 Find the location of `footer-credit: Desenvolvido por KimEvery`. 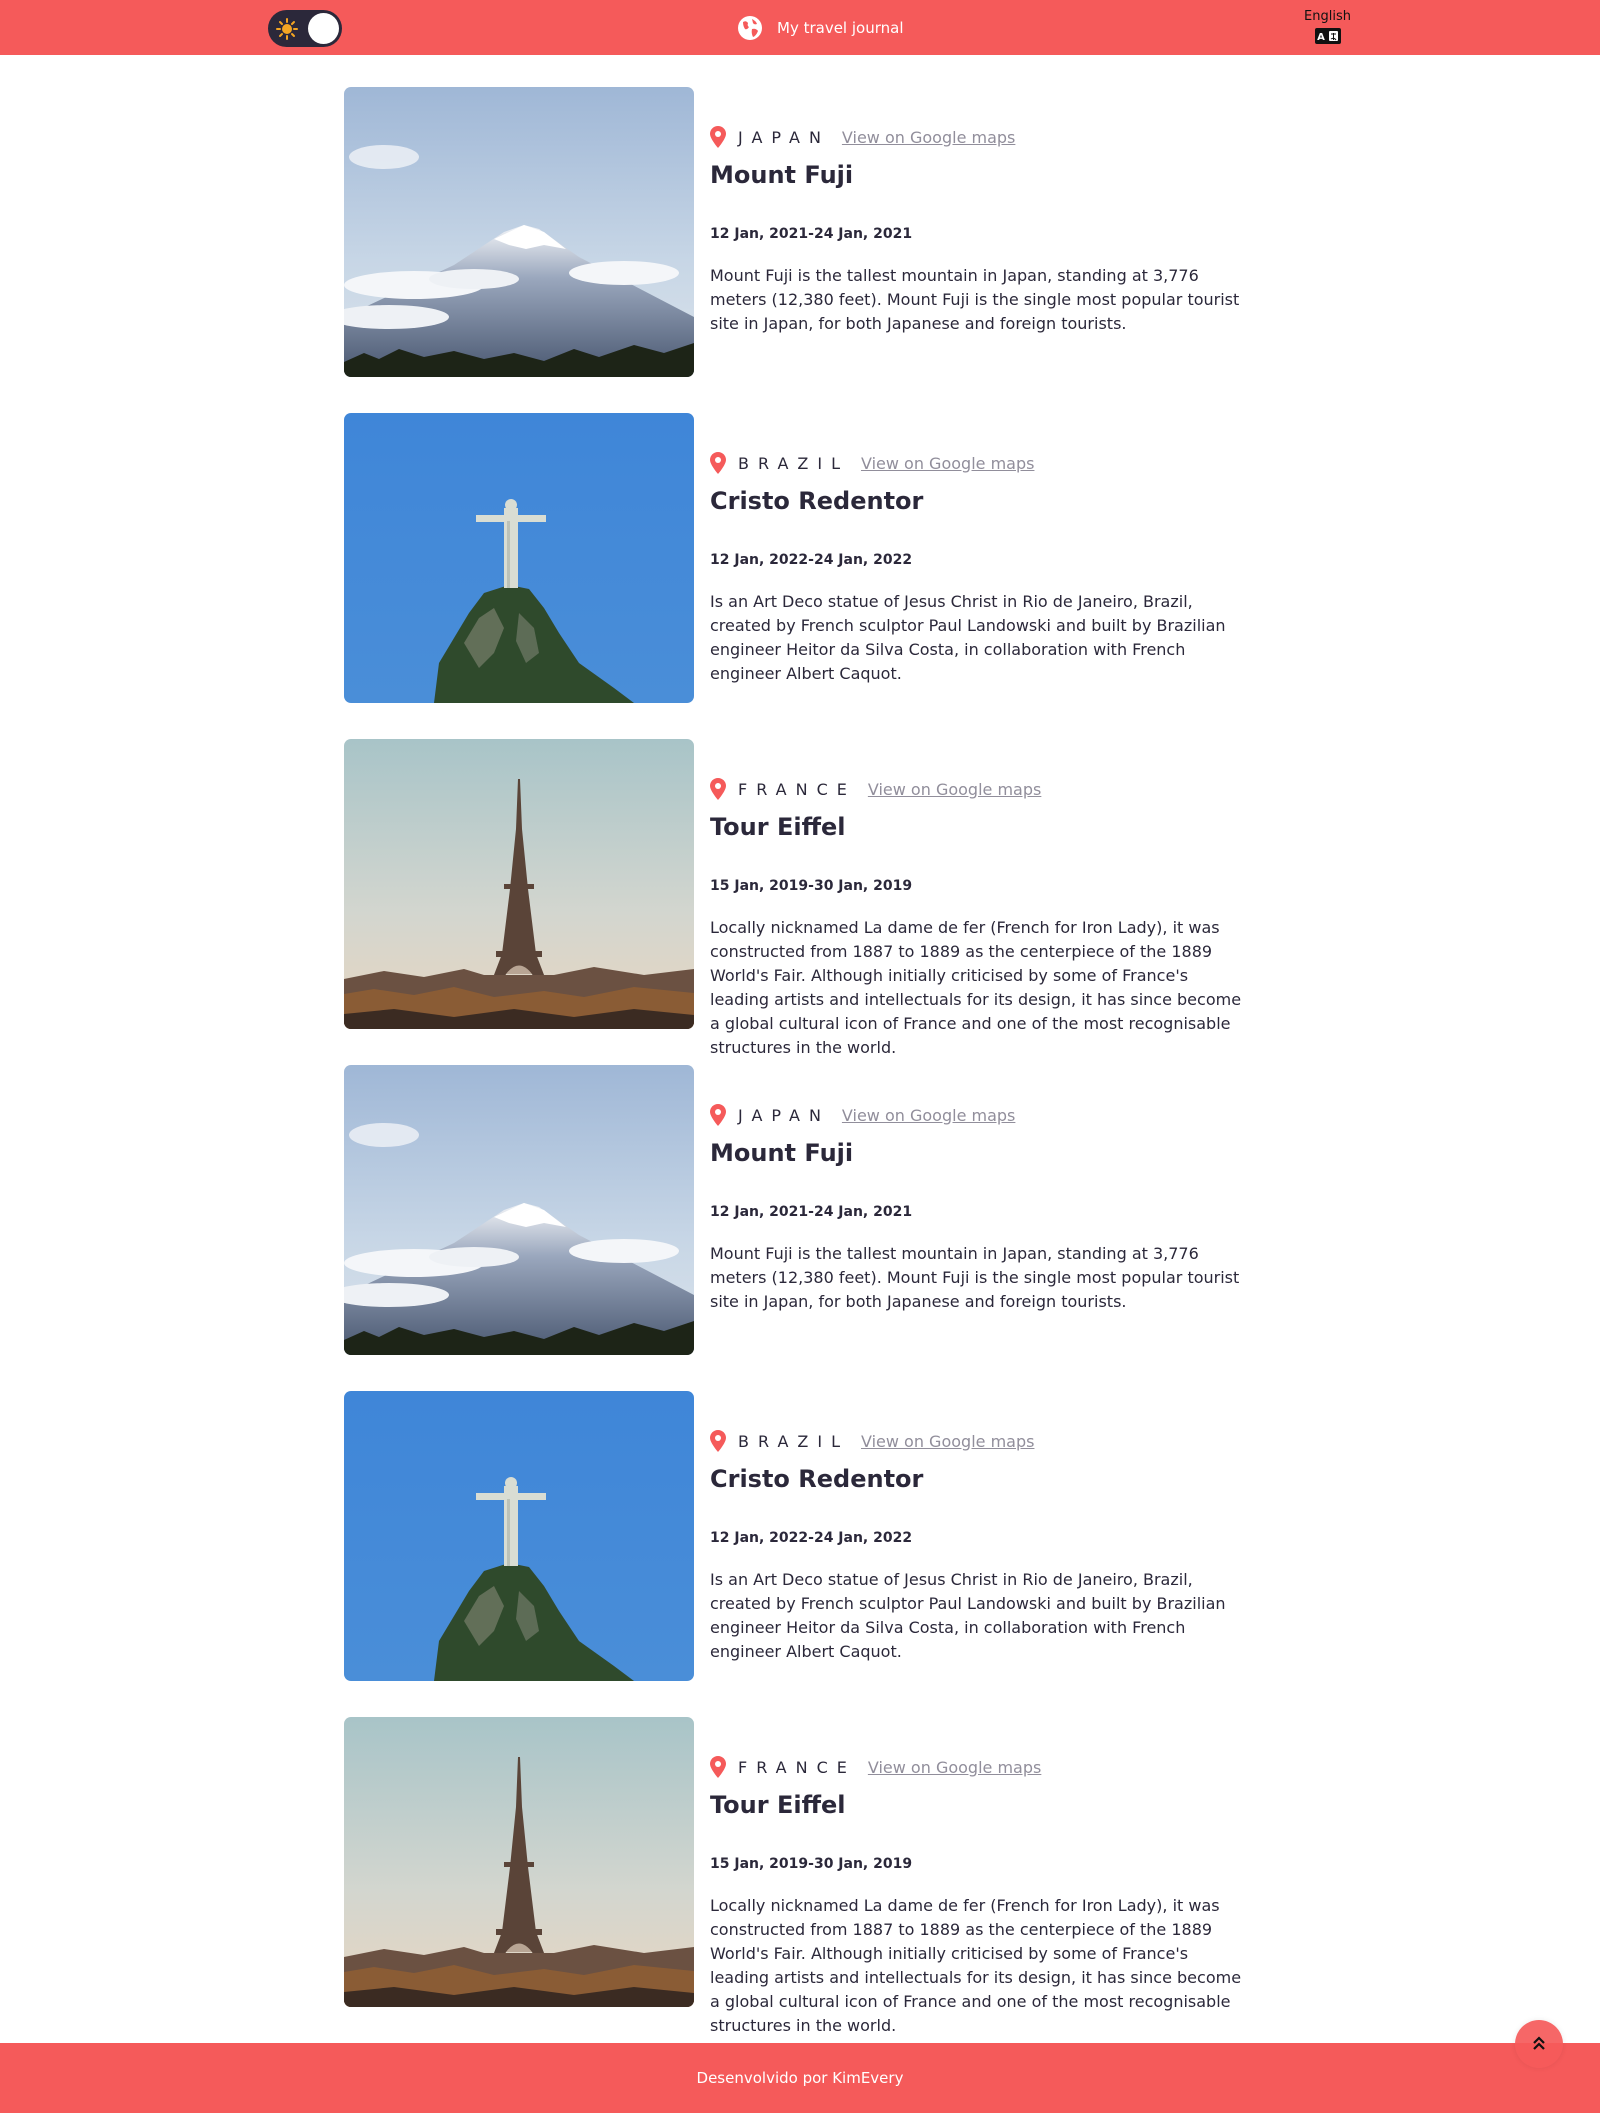

footer-credit: Desenvolvido por KimEvery is located at coordinates (800, 2078).